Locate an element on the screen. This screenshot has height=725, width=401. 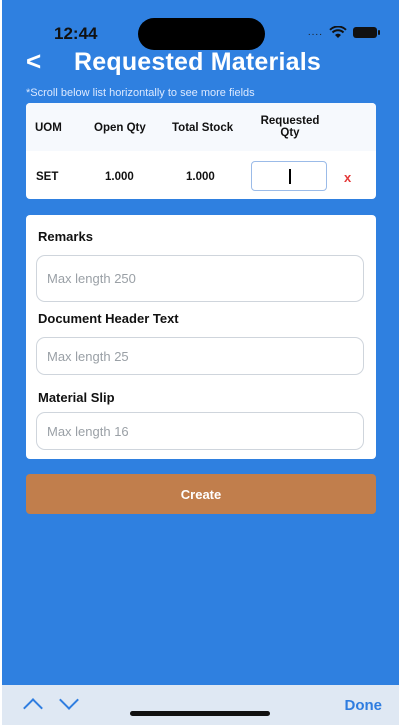
doc-header-label: Document Header Text is located at coordinates (108, 318).